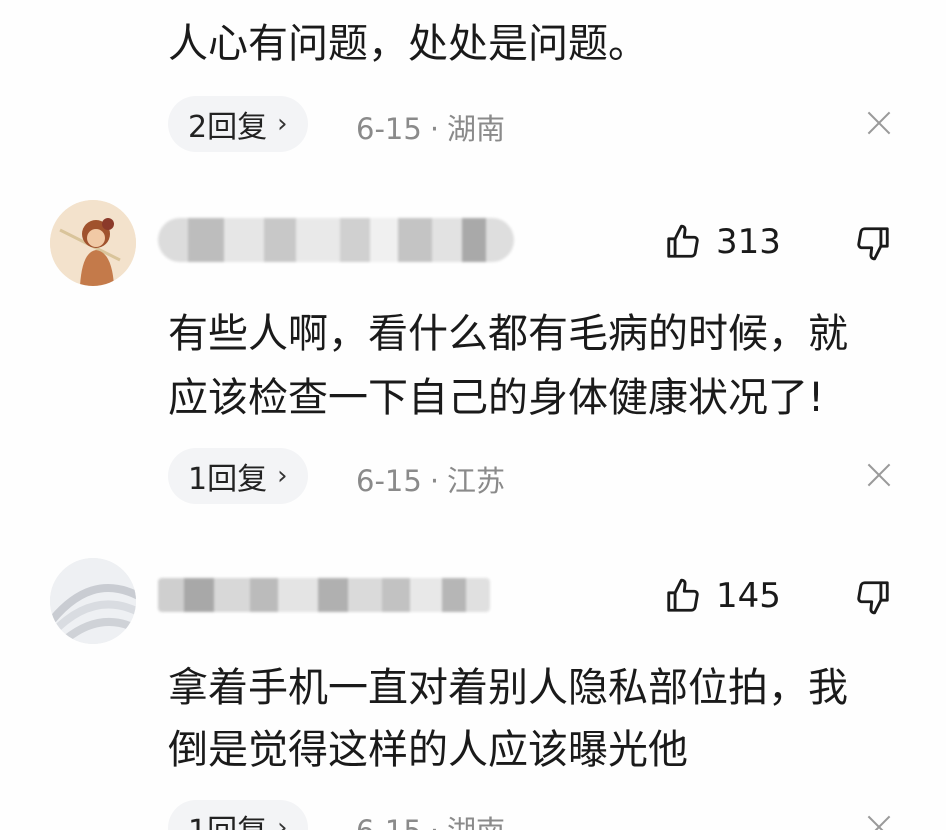 This screenshot has width=946, height=830. Describe the element at coordinates (748, 596) in the screenshot. I see `like-count: 145` at that location.